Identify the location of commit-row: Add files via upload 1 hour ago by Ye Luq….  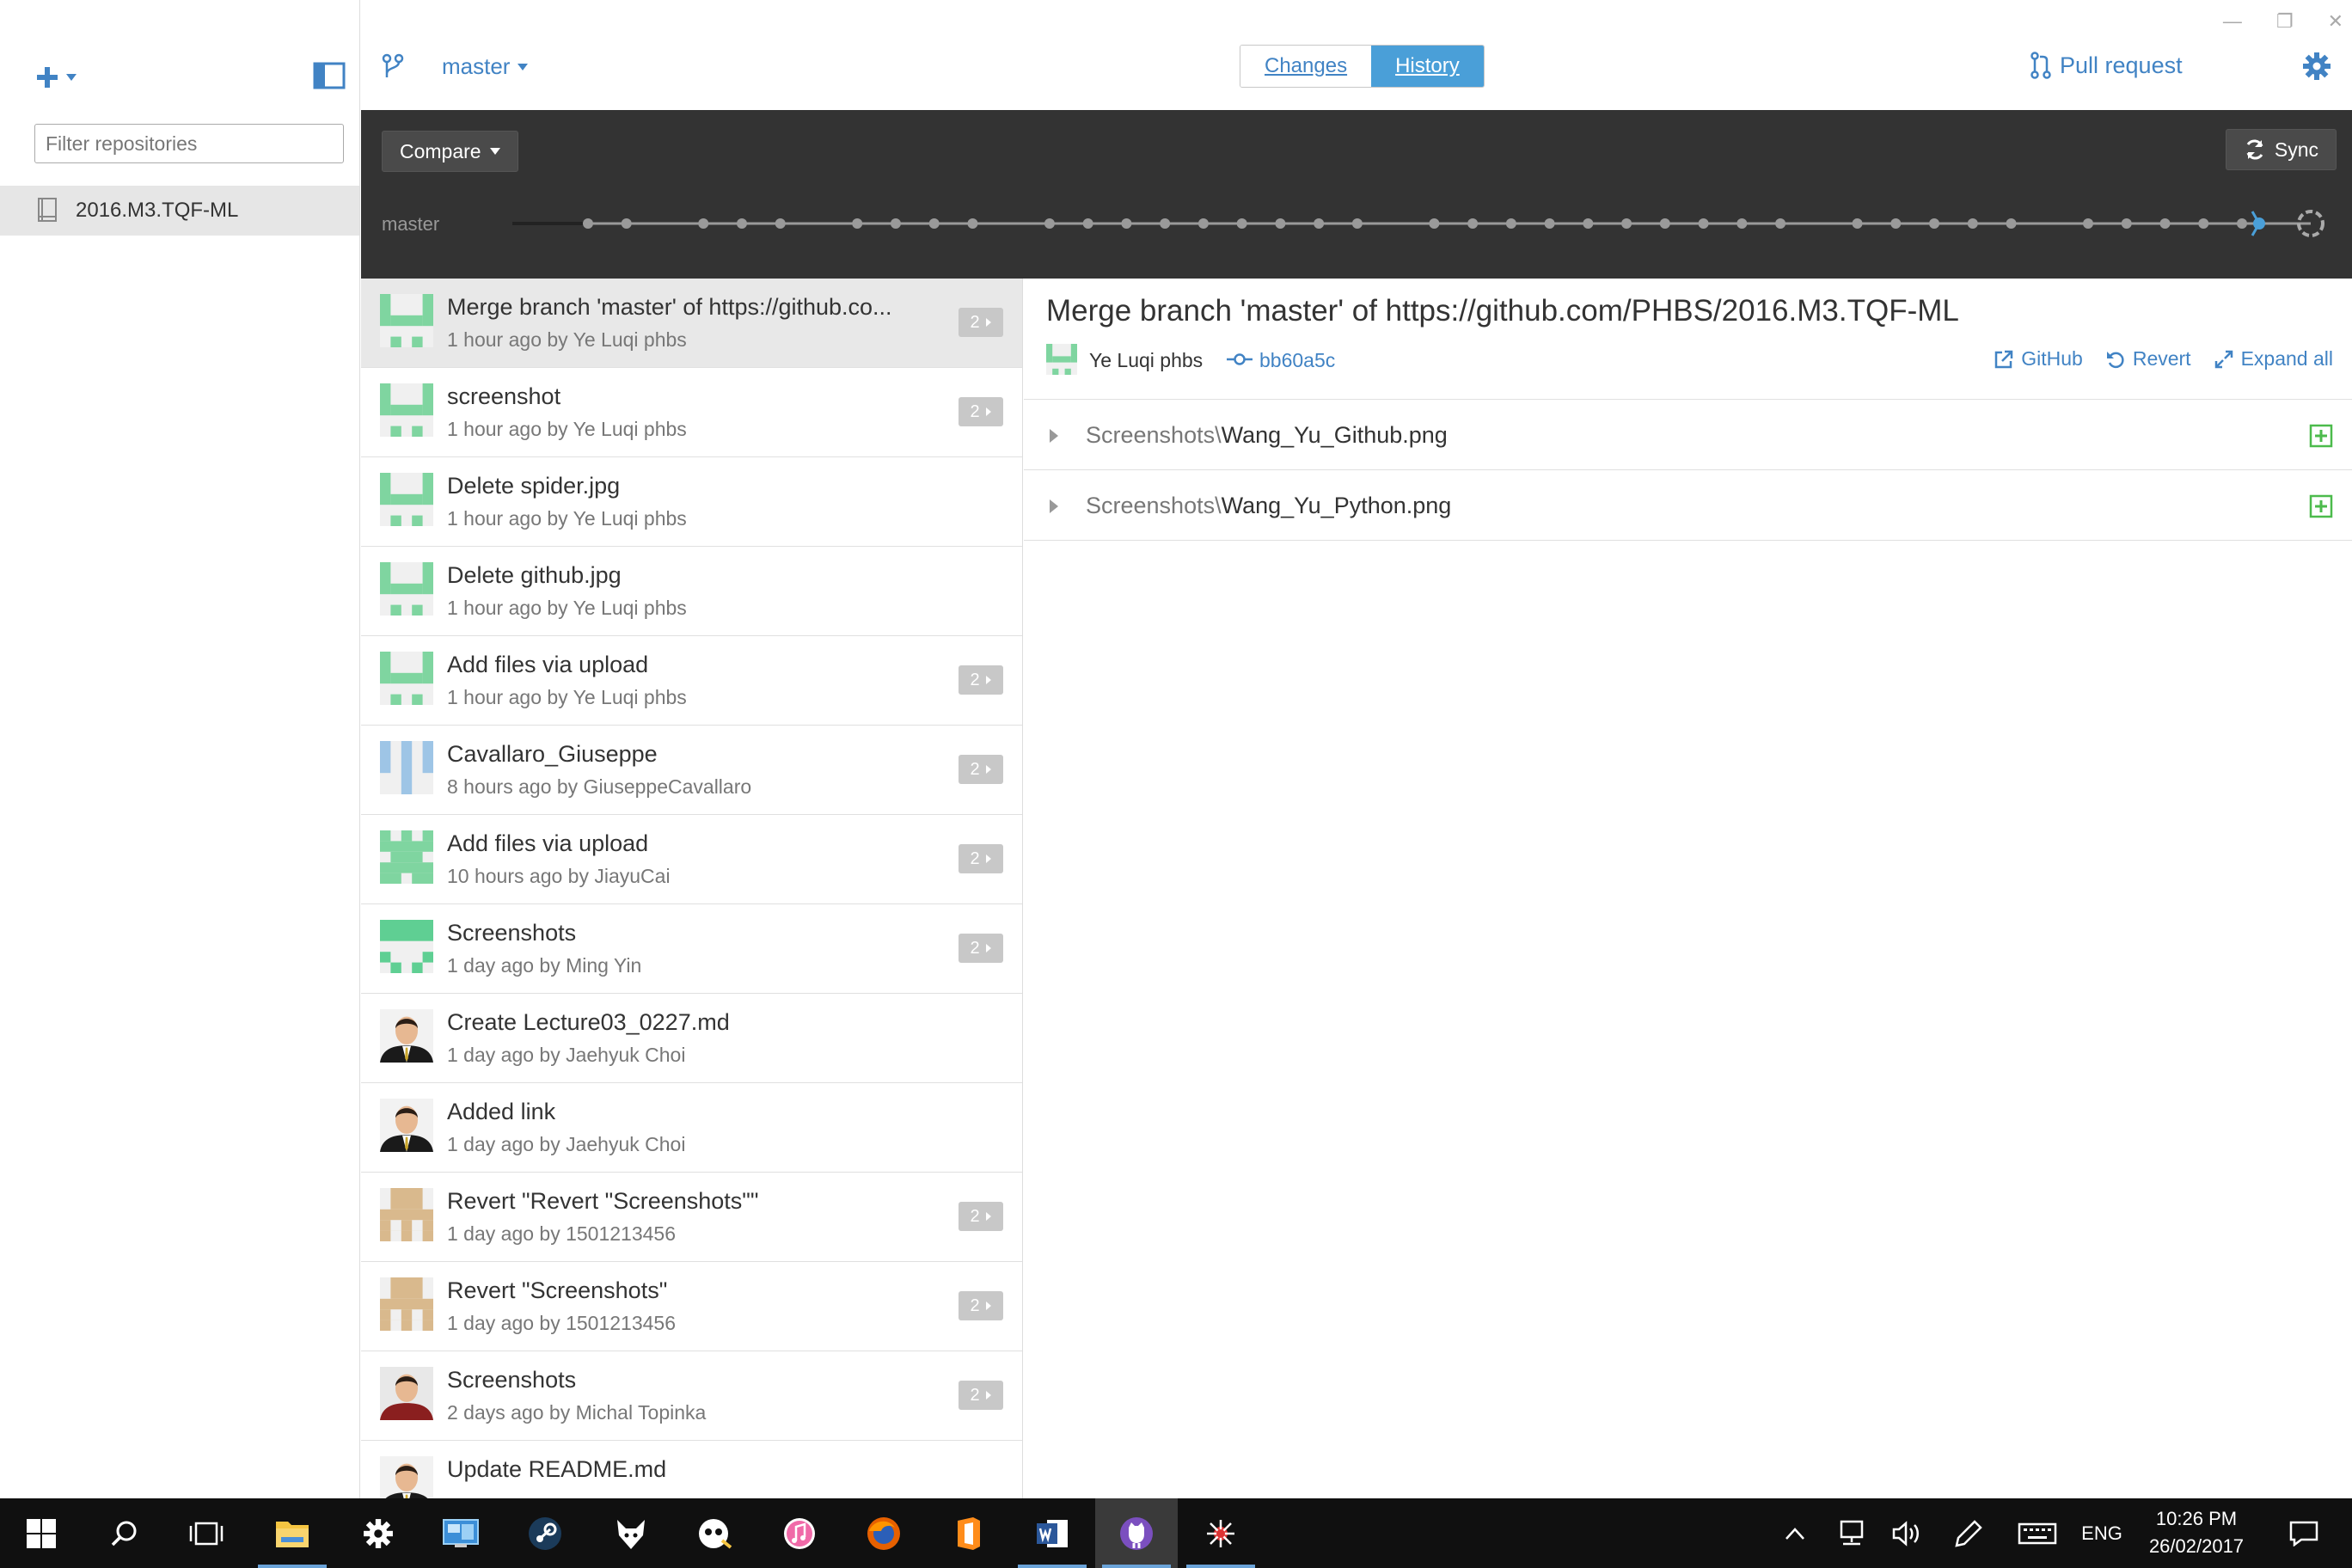
(691, 681).